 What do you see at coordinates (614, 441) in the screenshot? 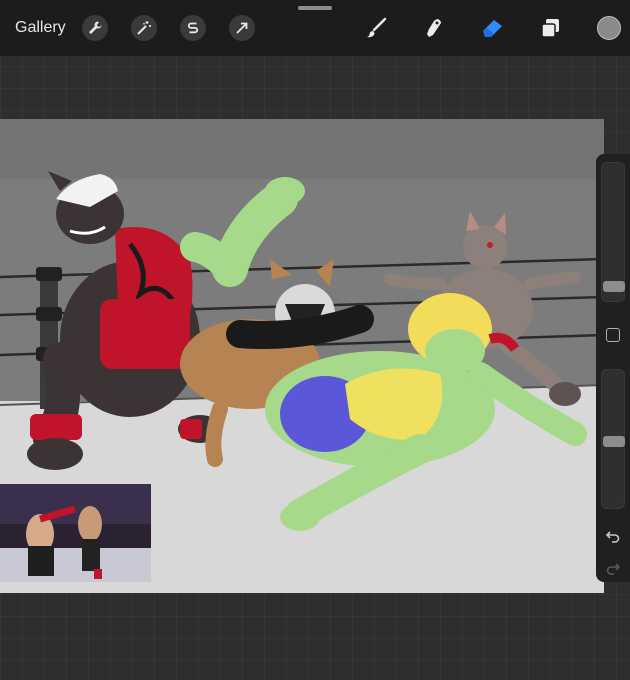
I see `opacity-thumb` at bounding box center [614, 441].